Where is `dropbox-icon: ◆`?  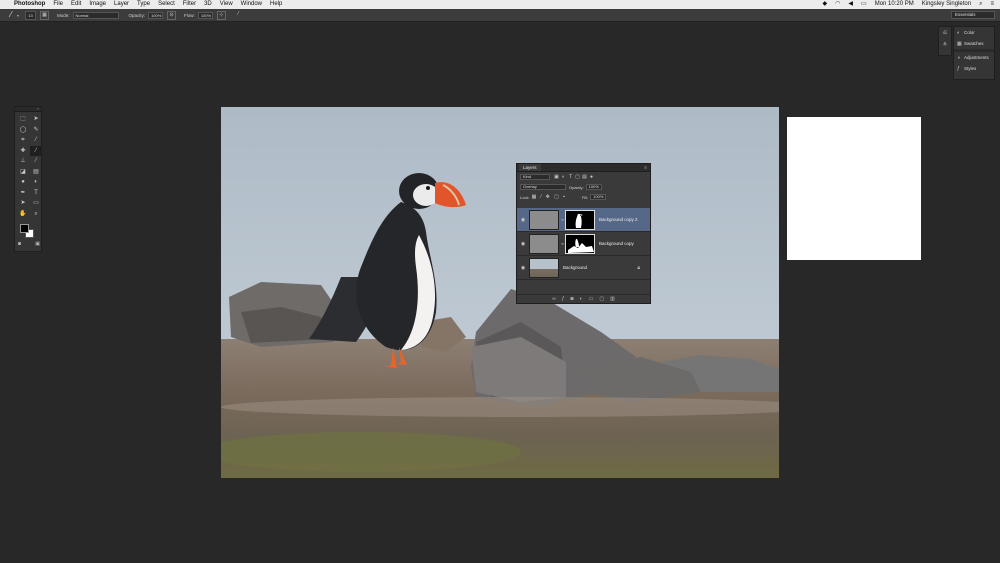 dropbox-icon: ◆ is located at coordinates (825, 4).